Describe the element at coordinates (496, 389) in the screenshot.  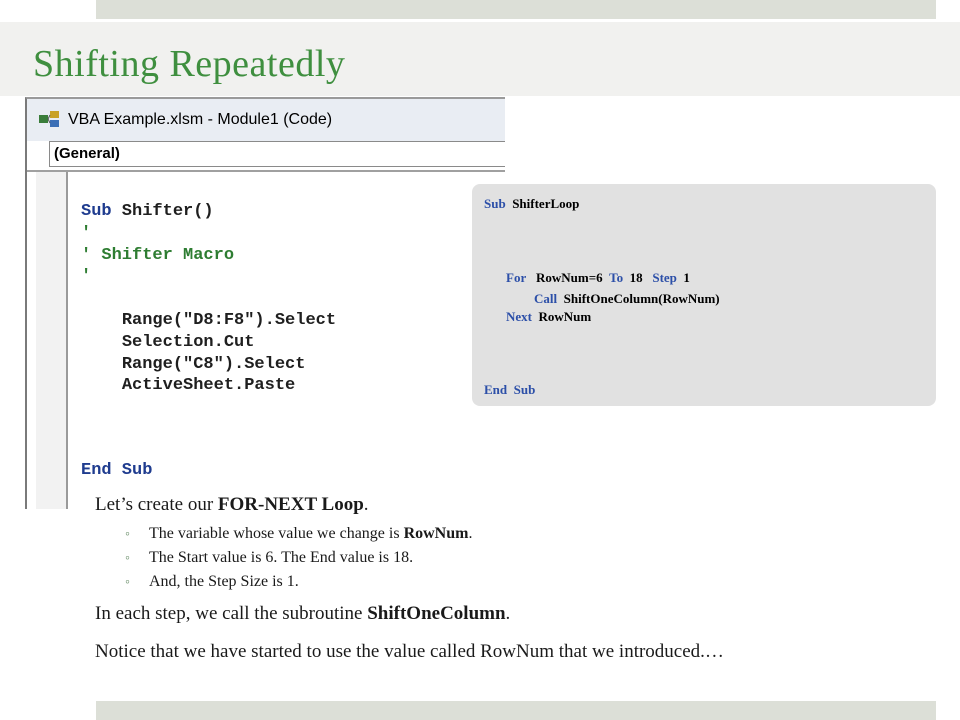
I see `panel-keyword-end: End` at that location.